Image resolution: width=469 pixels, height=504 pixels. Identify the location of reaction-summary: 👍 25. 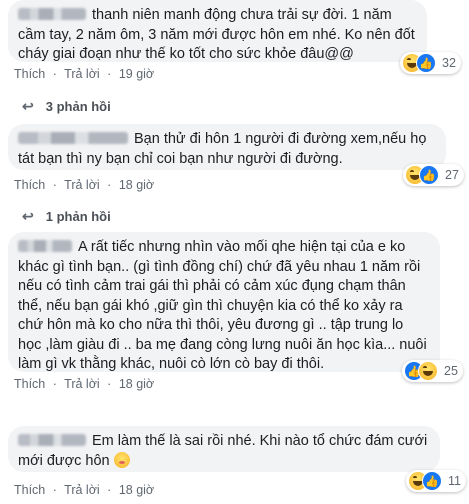
(432, 371).